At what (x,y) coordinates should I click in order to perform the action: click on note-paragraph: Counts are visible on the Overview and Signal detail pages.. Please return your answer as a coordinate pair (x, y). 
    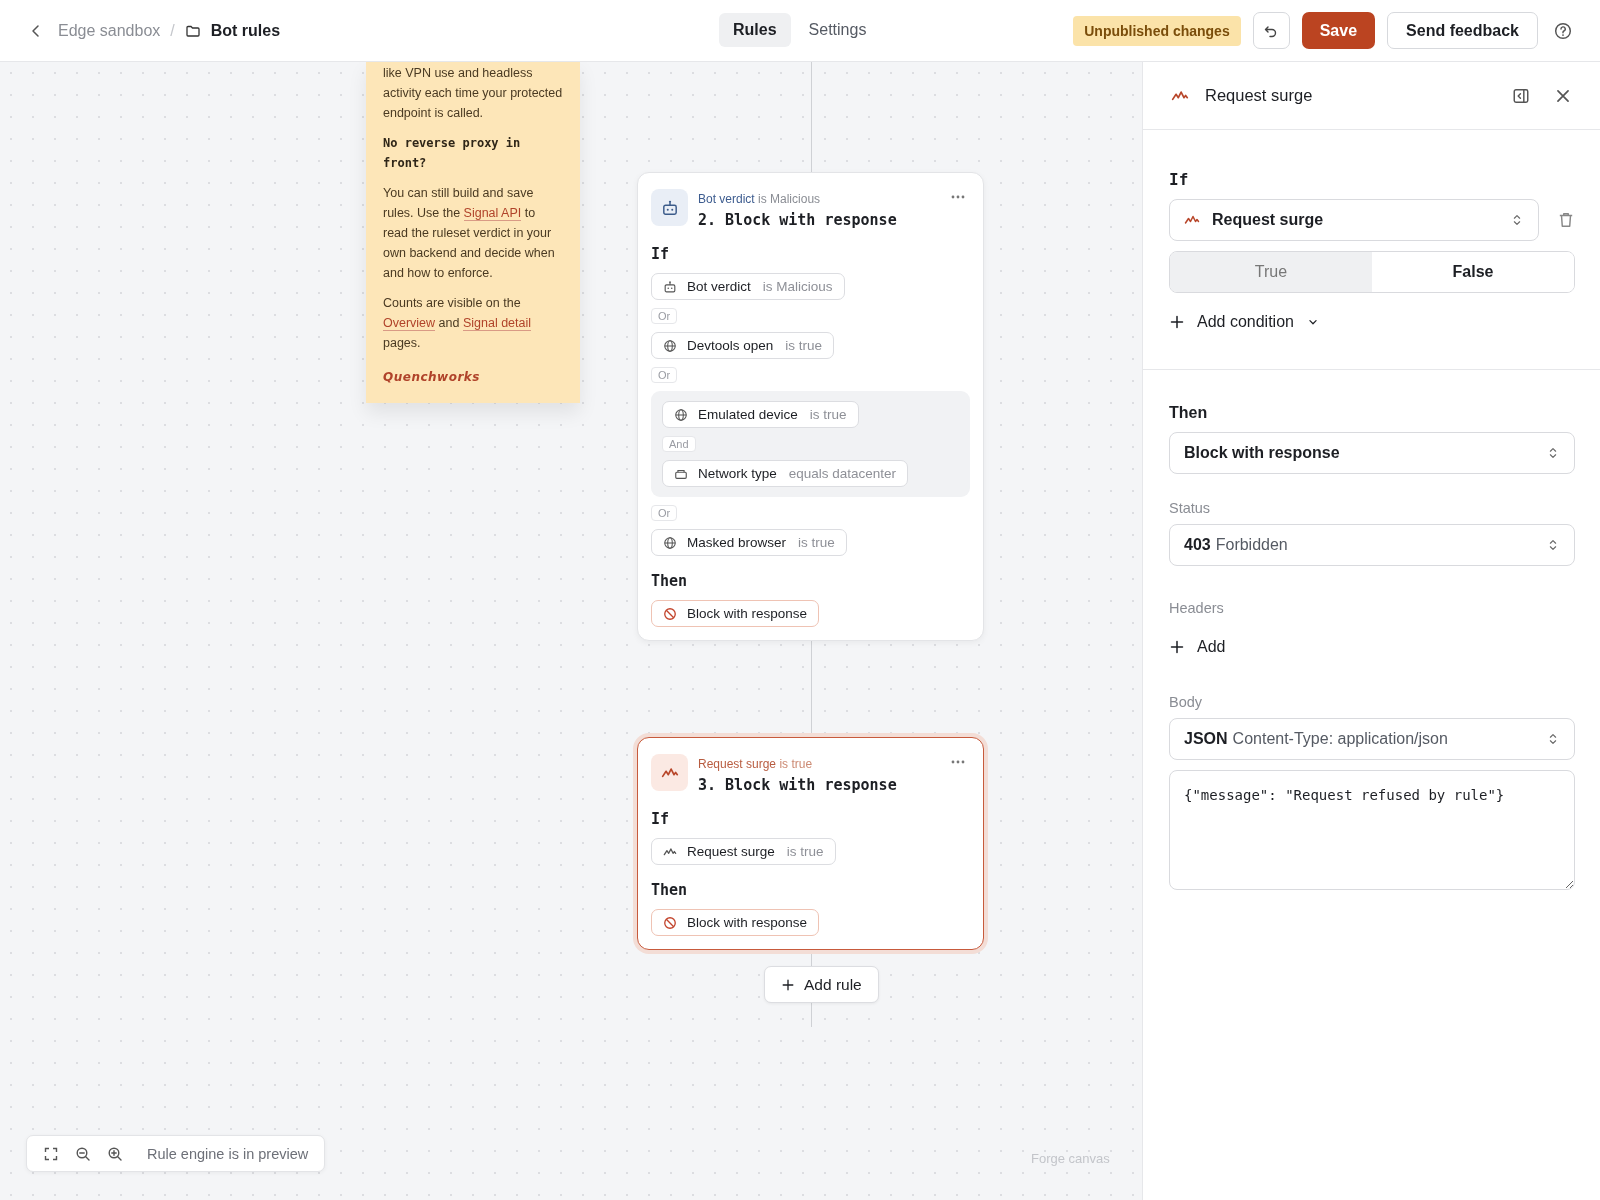
    Looking at the image, I should click on (458, 323).